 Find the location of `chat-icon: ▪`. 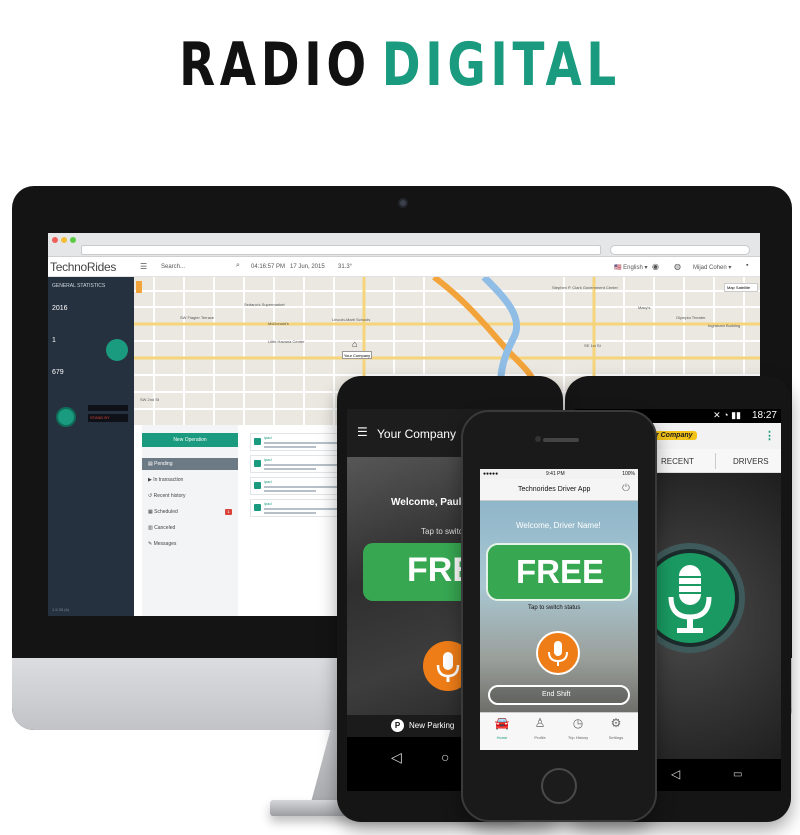

chat-icon: ▪ is located at coordinates (747, 265).